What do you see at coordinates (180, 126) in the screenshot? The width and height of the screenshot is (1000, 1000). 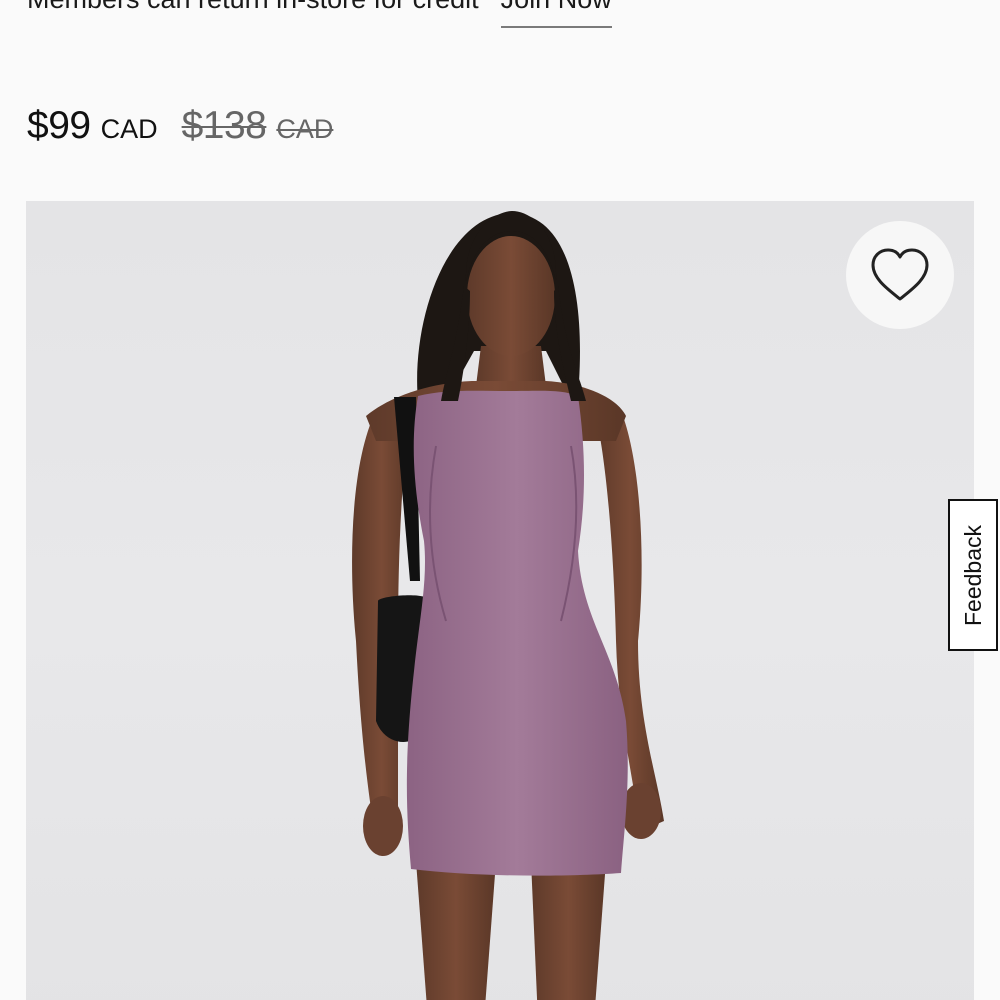 I see `price-row: $99 CAD $138 CAD` at bounding box center [180, 126].